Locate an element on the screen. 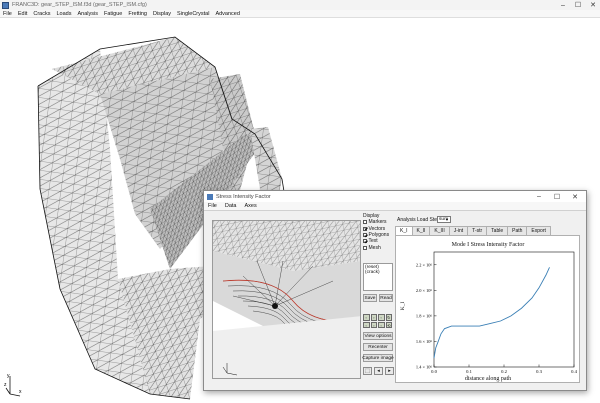  read-button: Read is located at coordinates (386, 298).